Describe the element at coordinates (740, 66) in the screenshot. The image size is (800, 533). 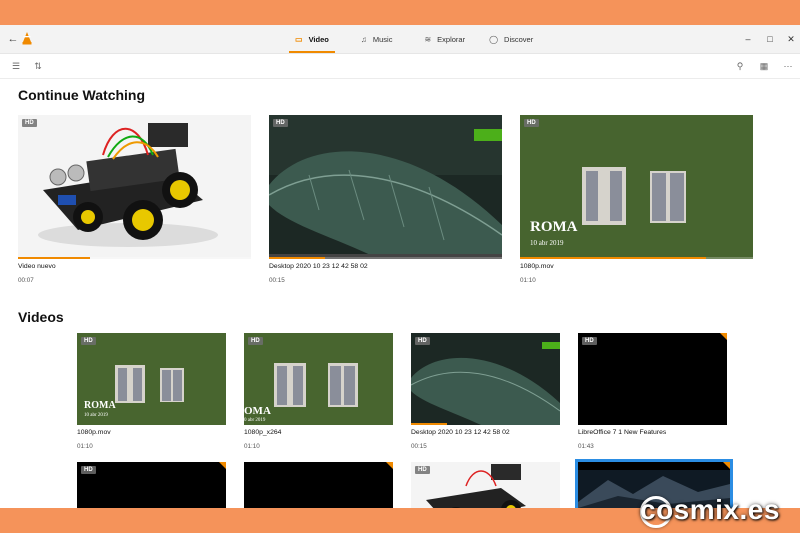
I see `search-icon: ⚲` at that location.